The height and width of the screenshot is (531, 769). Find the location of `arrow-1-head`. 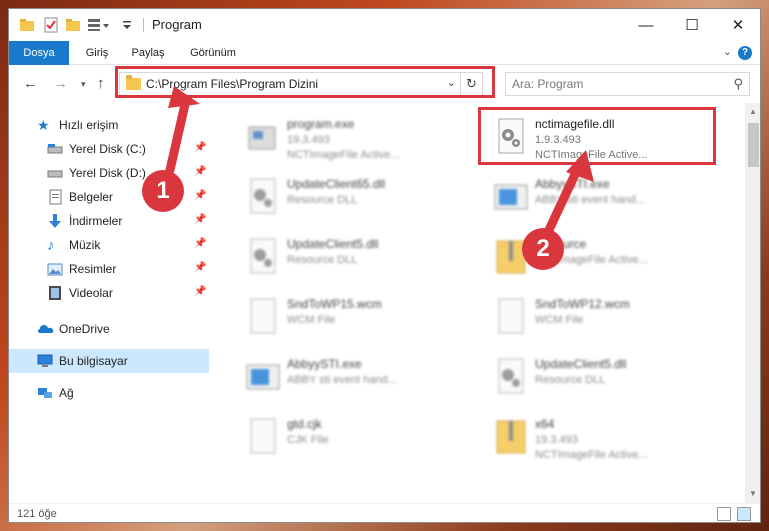

arrow-1-head is located at coordinates (184, 97).